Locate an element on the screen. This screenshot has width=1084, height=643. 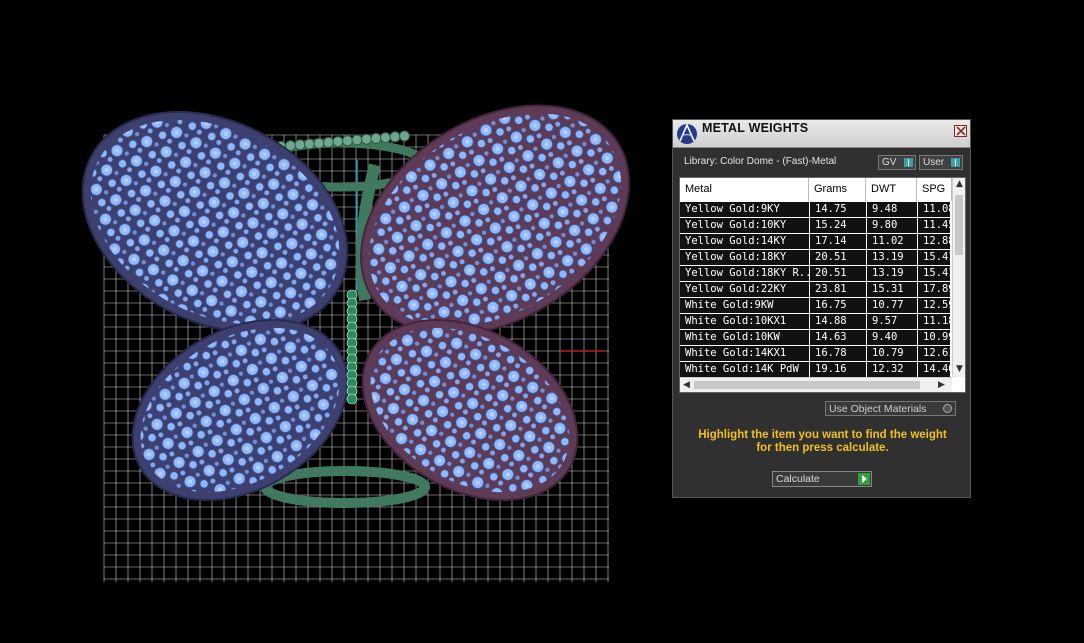
table-row: Yellow Gold:18KY 20.51 13.19 15.41 is located at coordinates (817, 258).